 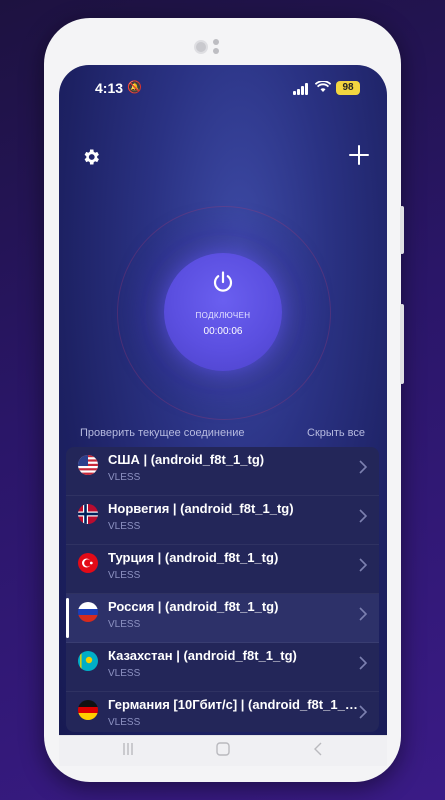 What do you see at coordinates (233, 704) in the screenshot?
I see `server-name: Германия [10Гбит/с] | (android_f8t_1_tg)` at bounding box center [233, 704].